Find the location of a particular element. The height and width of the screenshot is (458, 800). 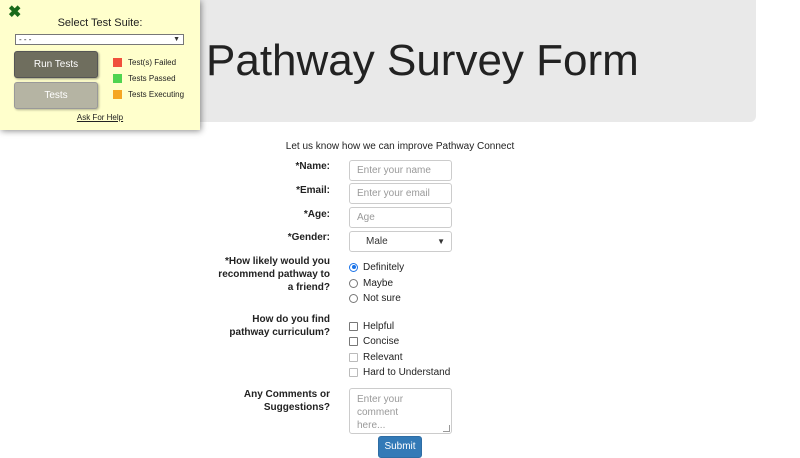

gender-label: *Gender: is located at coordinates (308, 237).